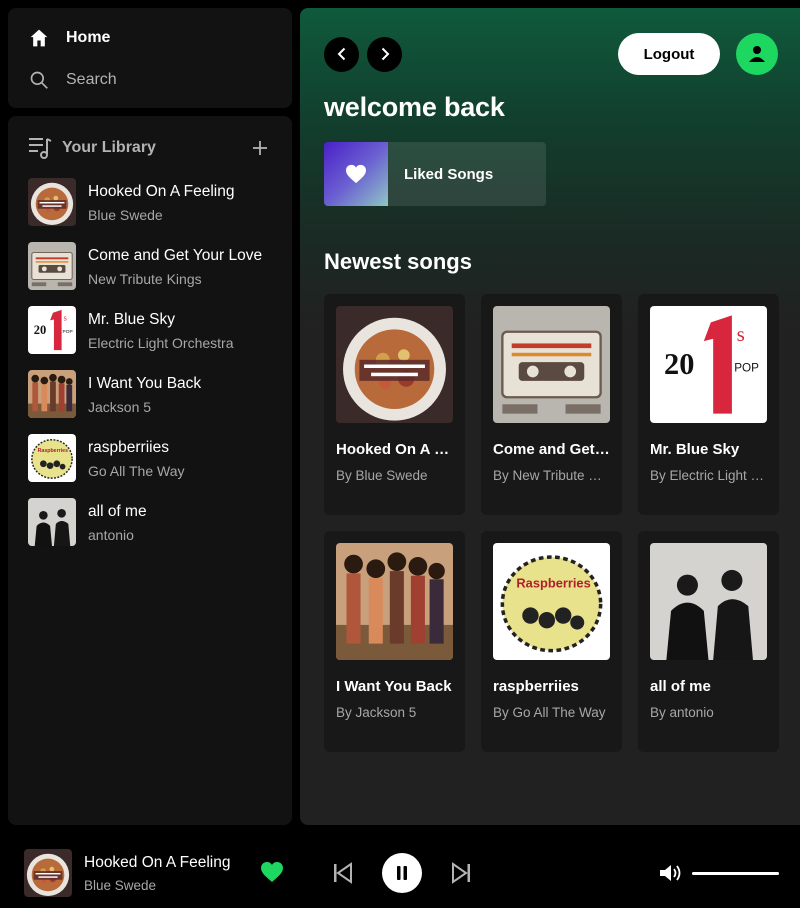 This screenshot has height=908, width=800. What do you see at coordinates (150, 266) in the screenshot?
I see `library-item: Come and Get Your Love New Tribute Kings` at bounding box center [150, 266].